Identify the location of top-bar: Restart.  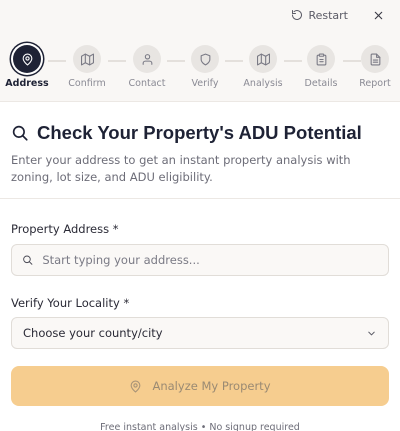
(200, 15).